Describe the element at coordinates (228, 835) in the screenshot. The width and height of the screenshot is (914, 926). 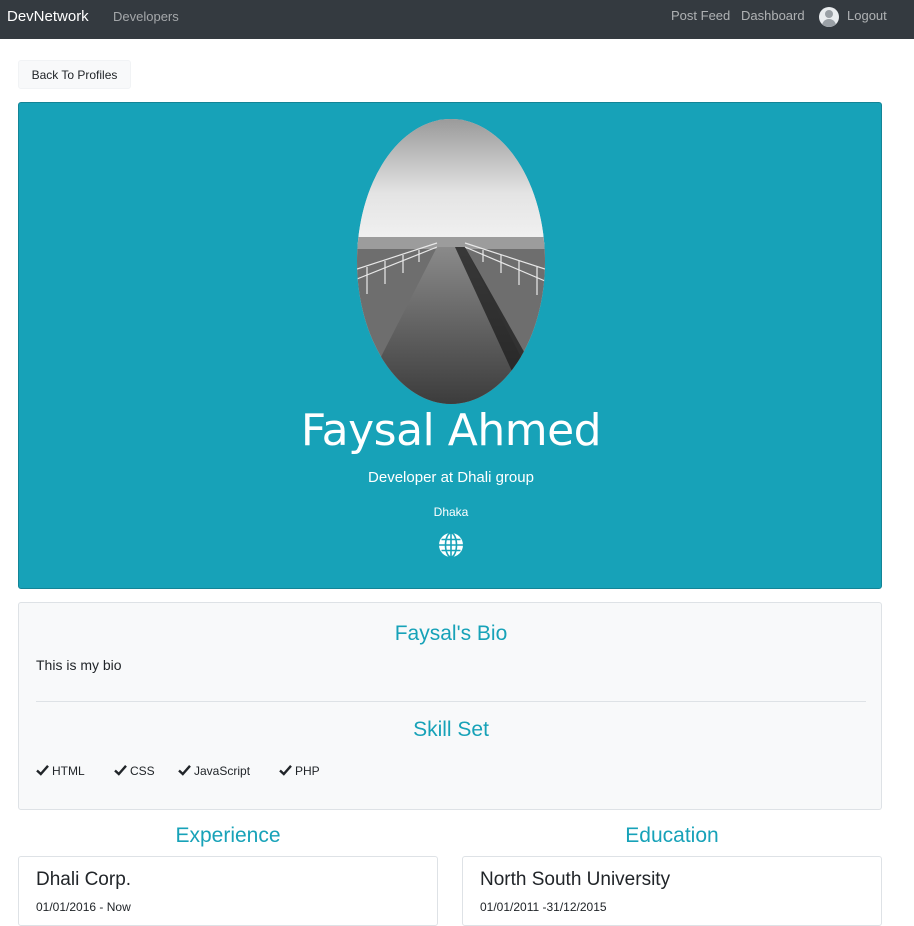
I see `experience-heading: Experience` at that location.